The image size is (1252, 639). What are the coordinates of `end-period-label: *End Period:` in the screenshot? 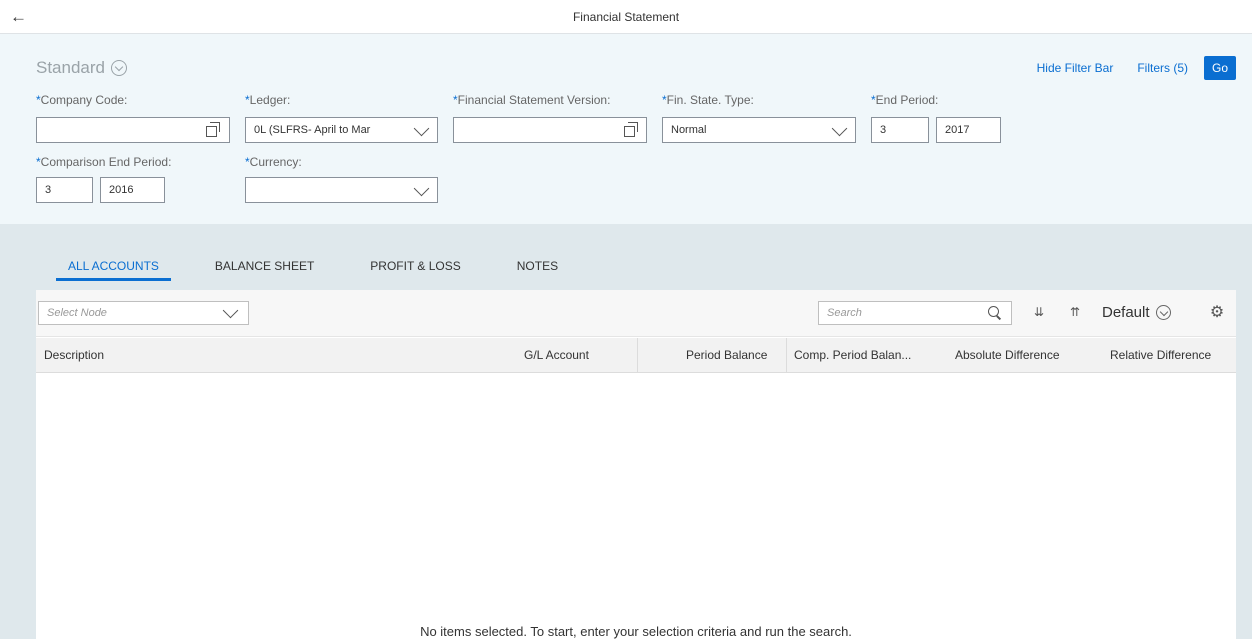 It's located at (905, 100).